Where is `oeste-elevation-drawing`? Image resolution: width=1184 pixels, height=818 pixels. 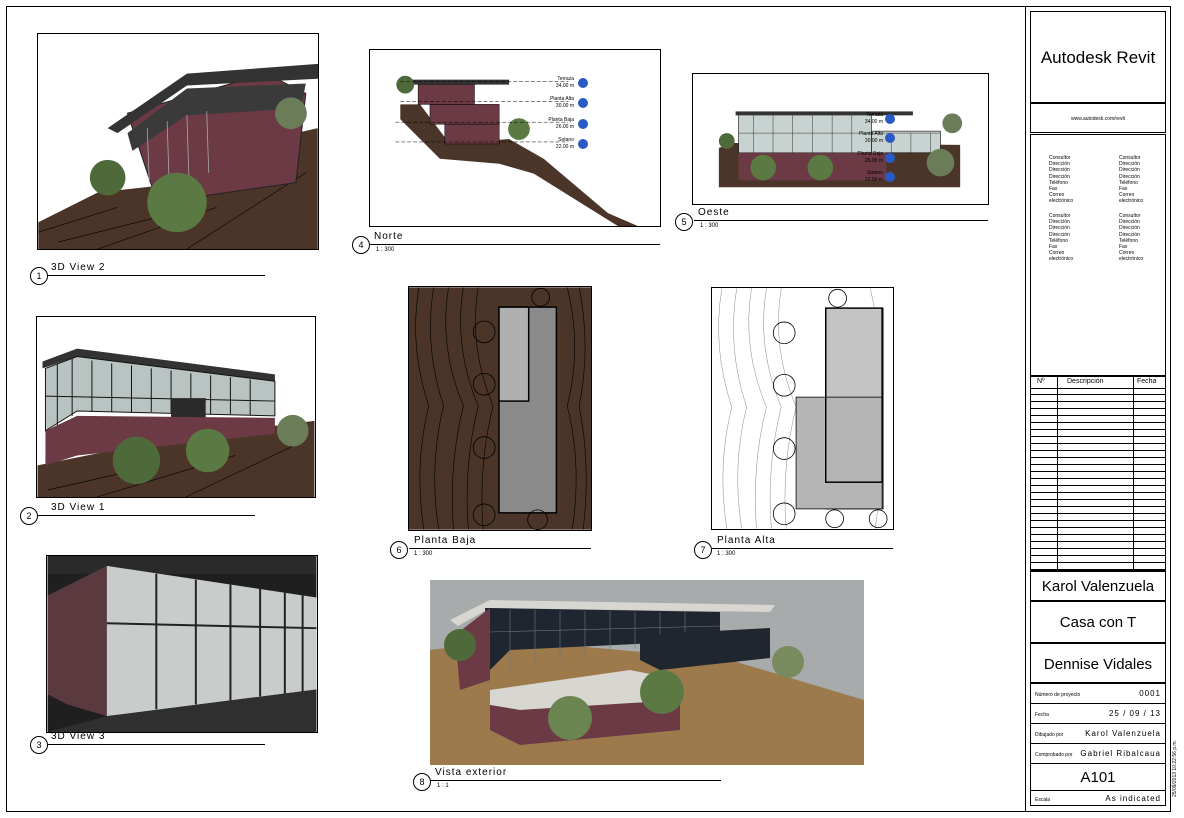 oeste-elevation-drawing is located at coordinates (840, 139).